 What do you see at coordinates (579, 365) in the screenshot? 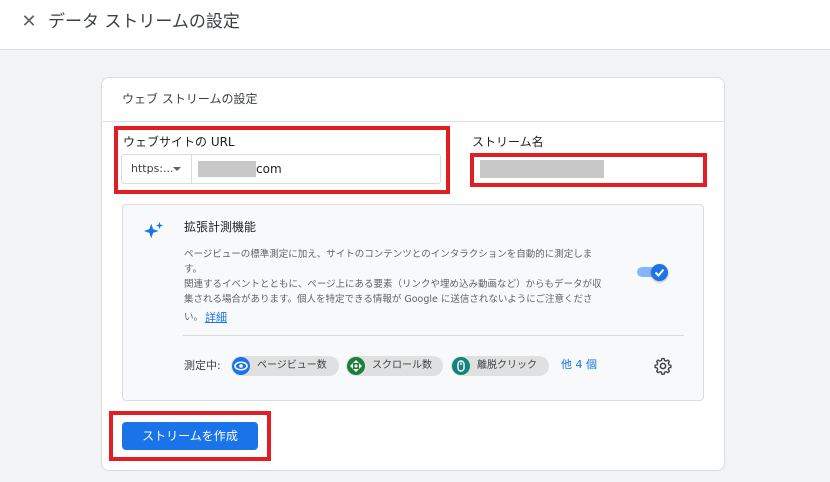
I see `others-link: 他 4 個` at bounding box center [579, 365].